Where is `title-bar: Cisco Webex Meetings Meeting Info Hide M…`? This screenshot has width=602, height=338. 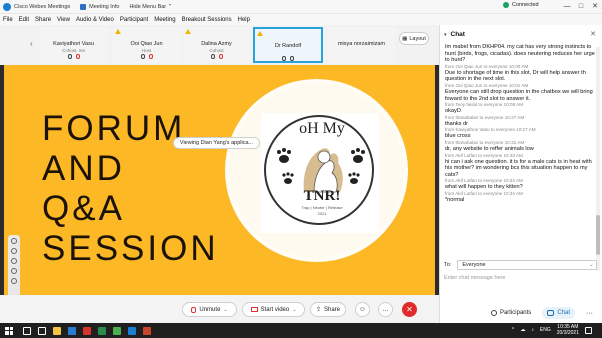
title-bar: Cisco Webex Meetings Meeting Info Hide M… is located at coordinates (301, 7).